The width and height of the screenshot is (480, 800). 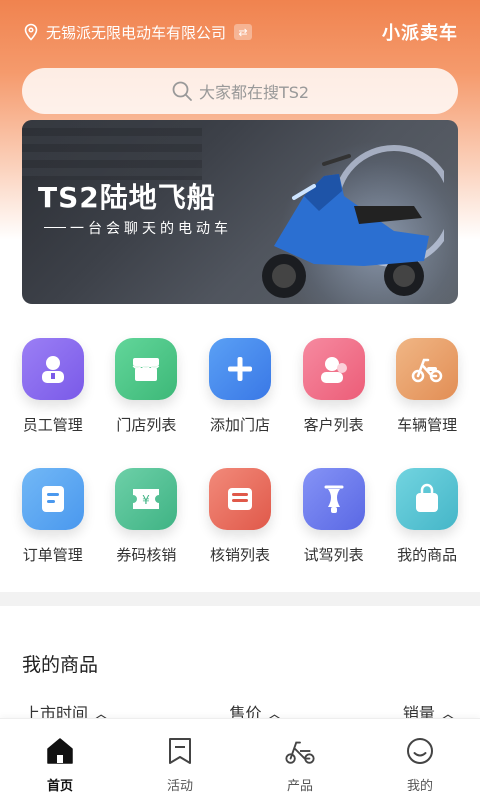 I want to click on tile-add-store: 添加门店, so click(x=240, y=395).